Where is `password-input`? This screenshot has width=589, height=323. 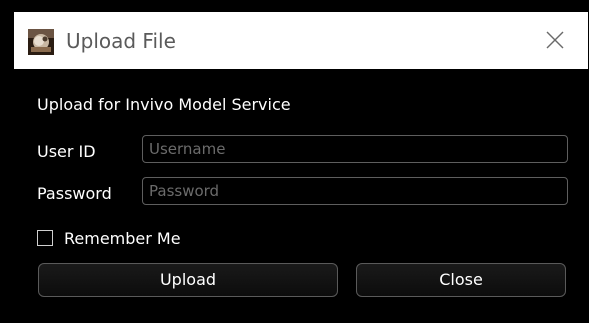 password-input is located at coordinates (355, 191).